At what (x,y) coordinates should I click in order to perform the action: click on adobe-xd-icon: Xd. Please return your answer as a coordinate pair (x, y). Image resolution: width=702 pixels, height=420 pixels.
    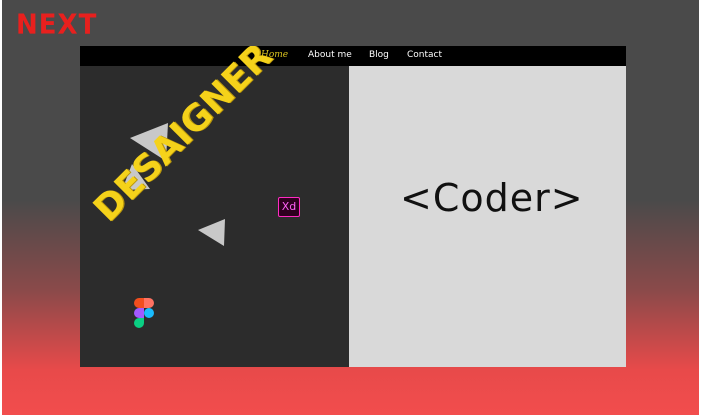
    Looking at the image, I should click on (289, 207).